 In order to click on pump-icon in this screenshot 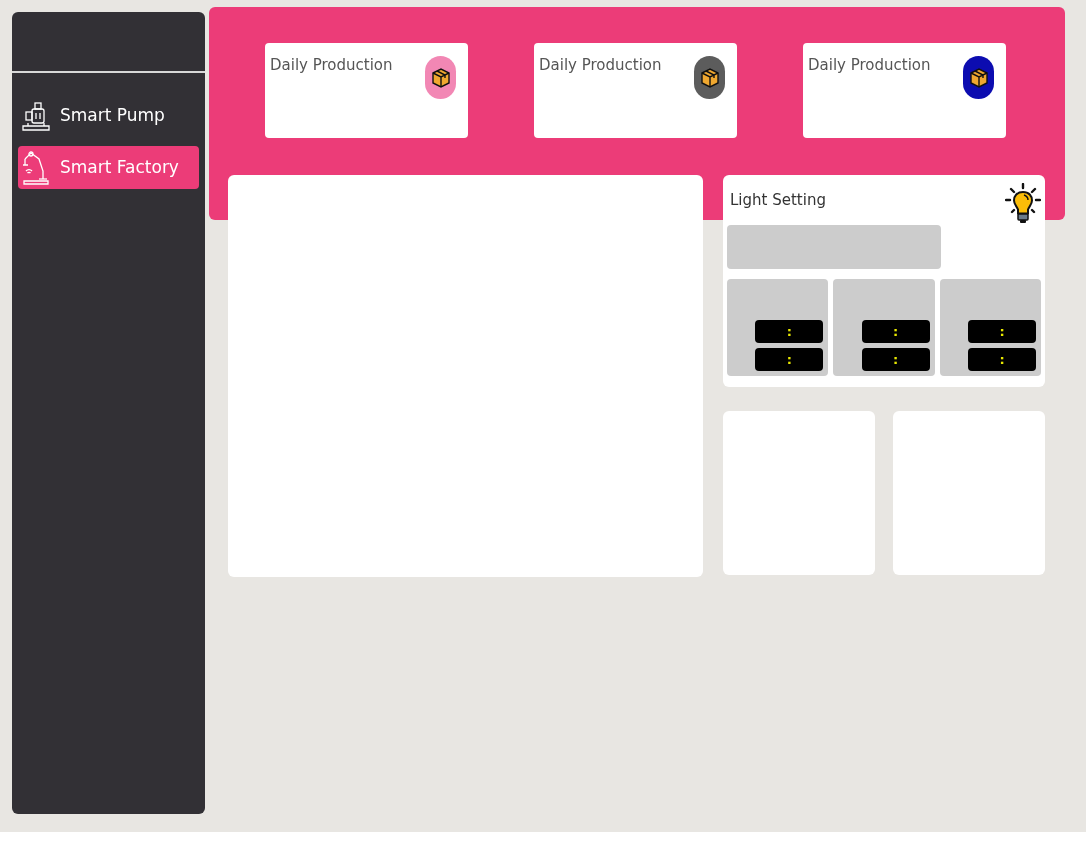, I will do `click(36, 115)`.